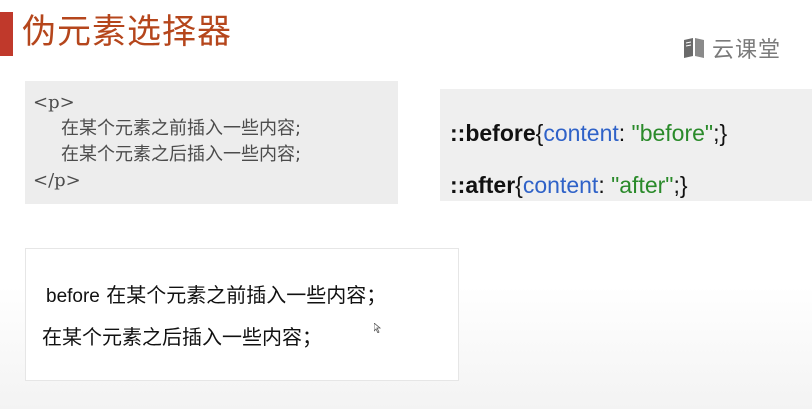 The height and width of the screenshot is (409, 812). I want to click on slide-title: 伪元素选择器, so click(127, 32).